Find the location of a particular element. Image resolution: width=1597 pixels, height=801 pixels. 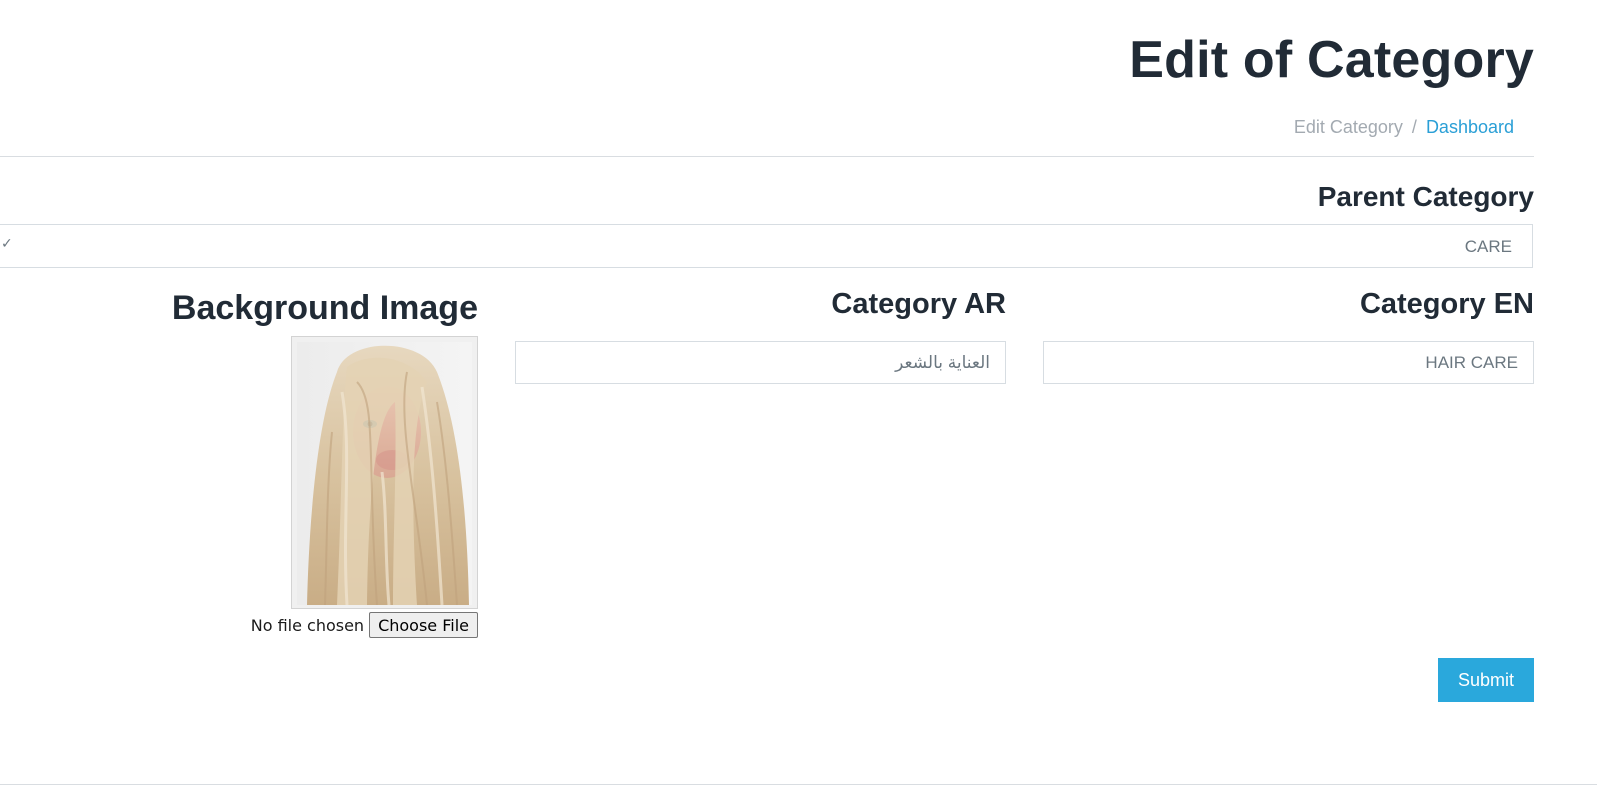

parent-category-select: ✓ CARE is located at coordinates (766, 246).